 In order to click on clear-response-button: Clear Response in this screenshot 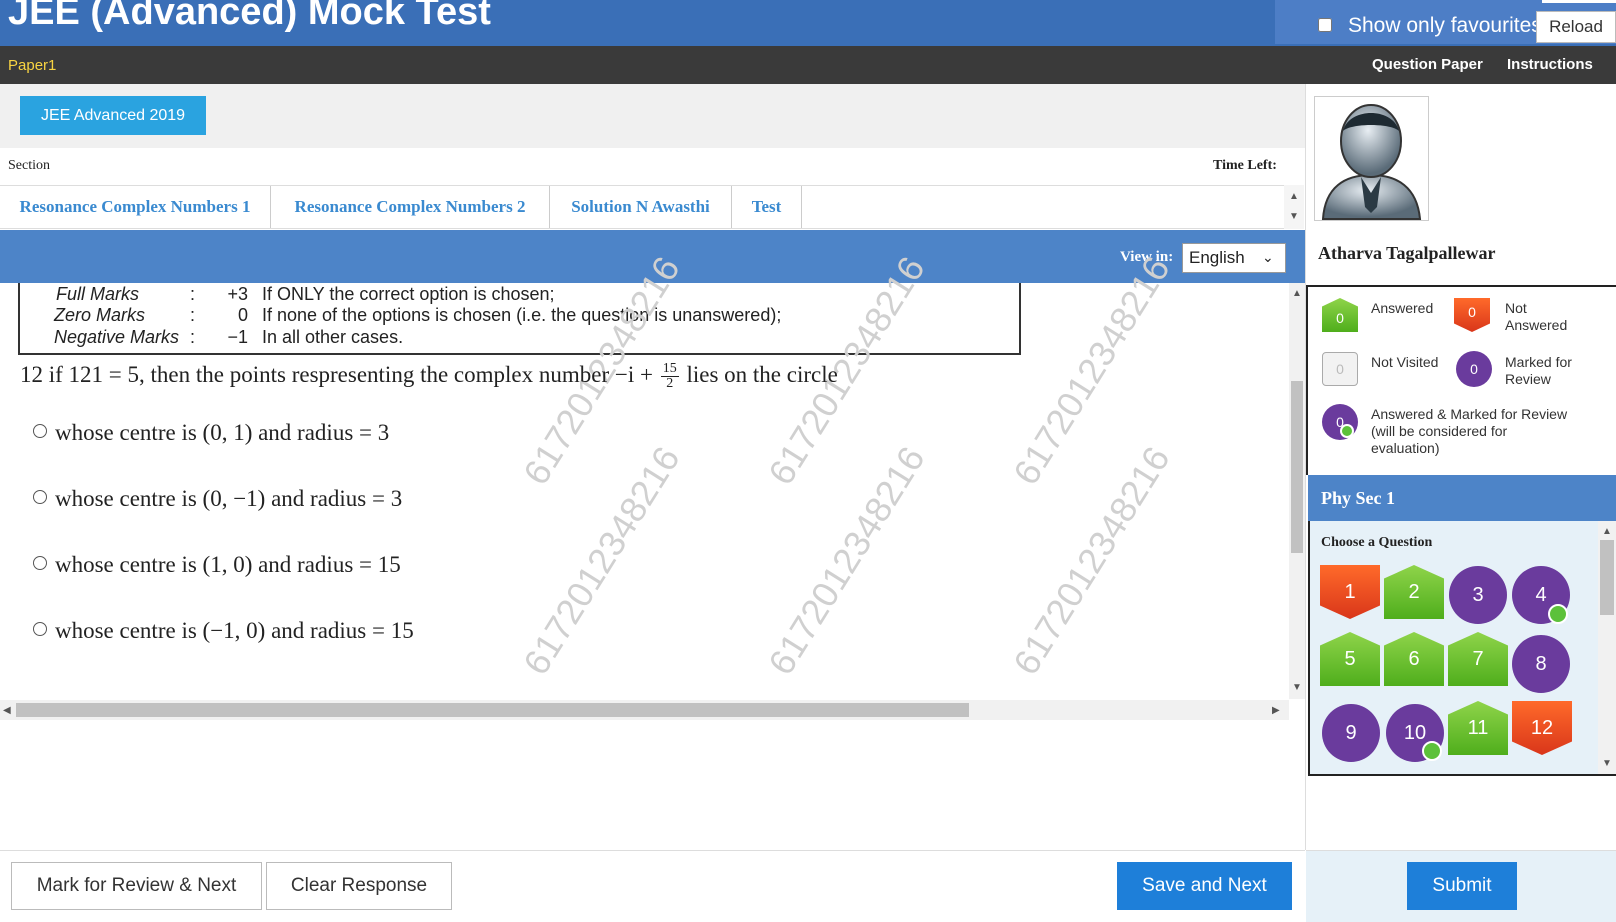, I will do `click(359, 886)`.